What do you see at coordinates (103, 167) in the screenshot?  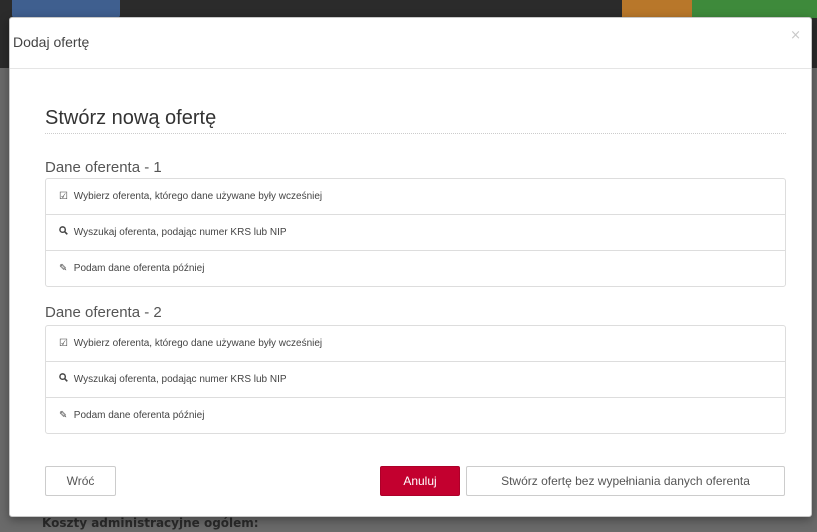 I see `group-title-1: Dane oferenta - 1` at bounding box center [103, 167].